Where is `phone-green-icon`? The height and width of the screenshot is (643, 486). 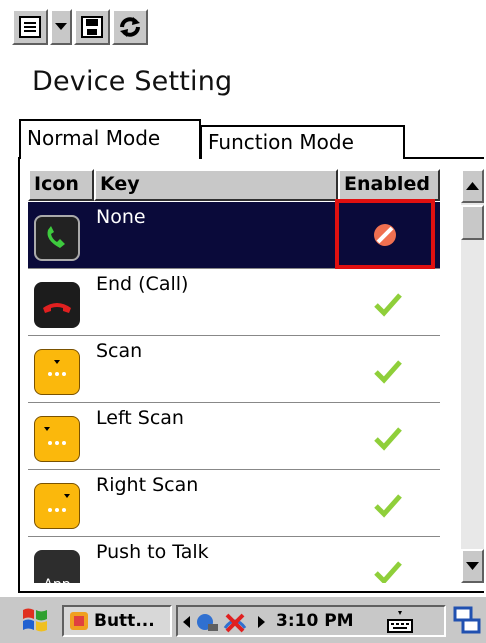 phone-green-icon is located at coordinates (57, 238).